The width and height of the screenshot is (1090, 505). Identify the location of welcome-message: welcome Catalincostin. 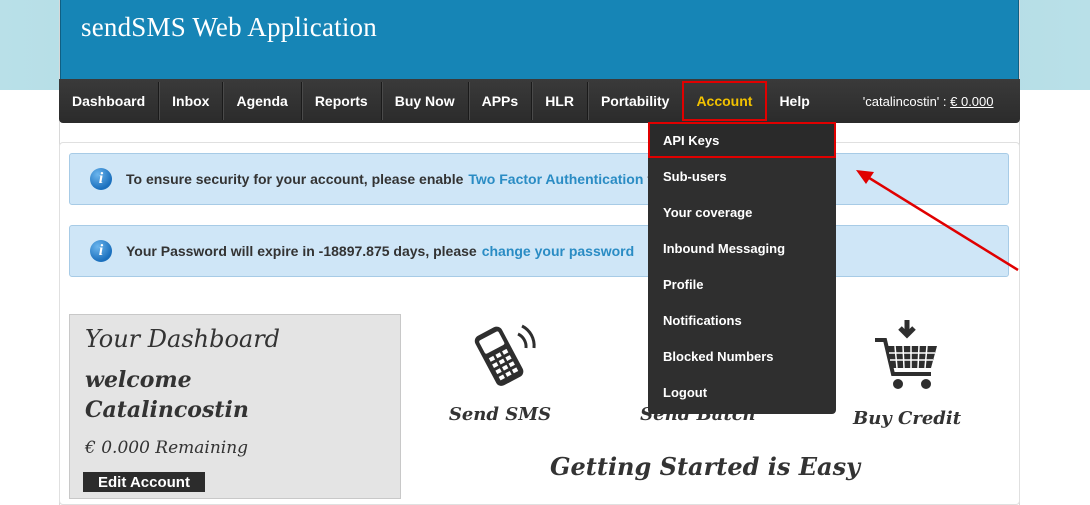
(235, 395).